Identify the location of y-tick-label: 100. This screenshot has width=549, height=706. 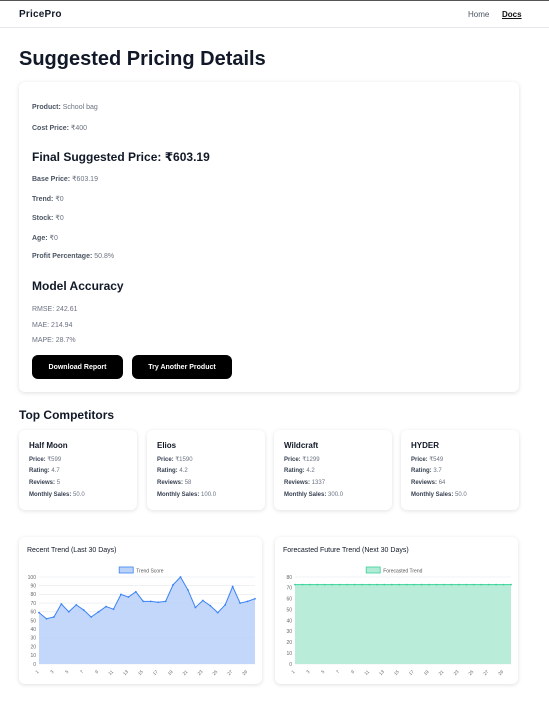
(32, 578).